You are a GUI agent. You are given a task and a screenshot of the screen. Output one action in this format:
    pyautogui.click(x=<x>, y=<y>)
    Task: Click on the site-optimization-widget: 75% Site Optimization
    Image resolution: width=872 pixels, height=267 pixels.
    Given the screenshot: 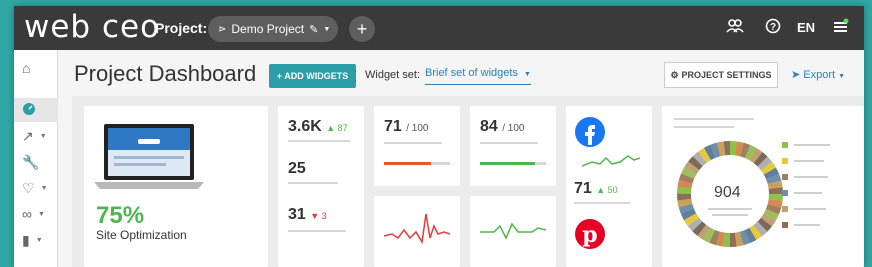 What is the action you would take?
    pyautogui.click(x=176, y=186)
    